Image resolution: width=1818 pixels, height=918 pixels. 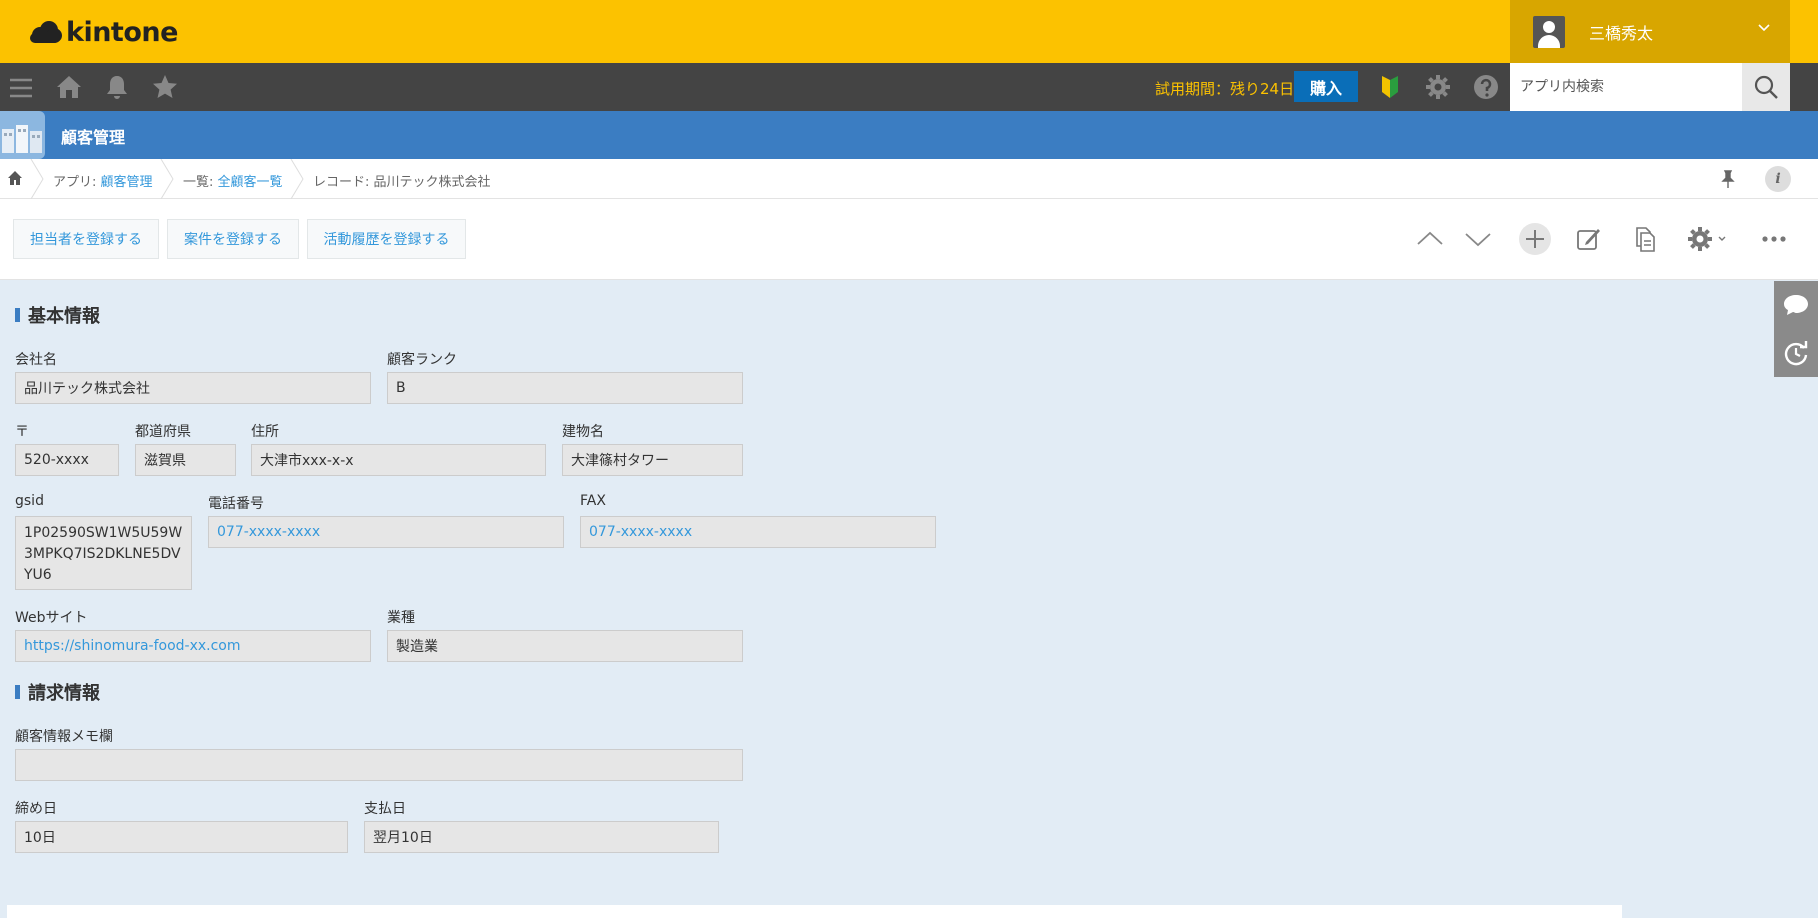 What do you see at coordinates (1430, 239) in the screenshot?
I see `previous-record-icon` at bounding box center [1430, 239].